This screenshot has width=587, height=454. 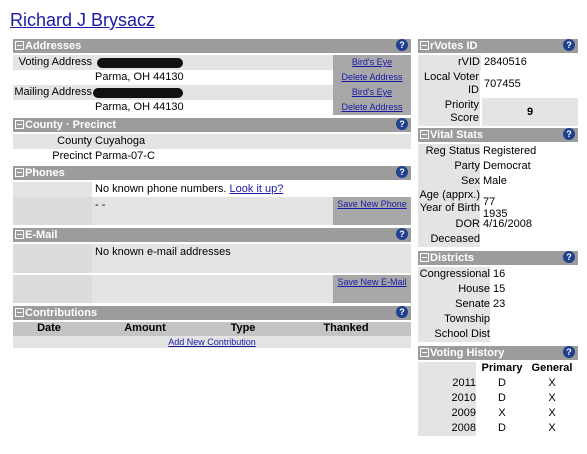 I want to click on district-label: School Dist, so click(x=454, y=334).